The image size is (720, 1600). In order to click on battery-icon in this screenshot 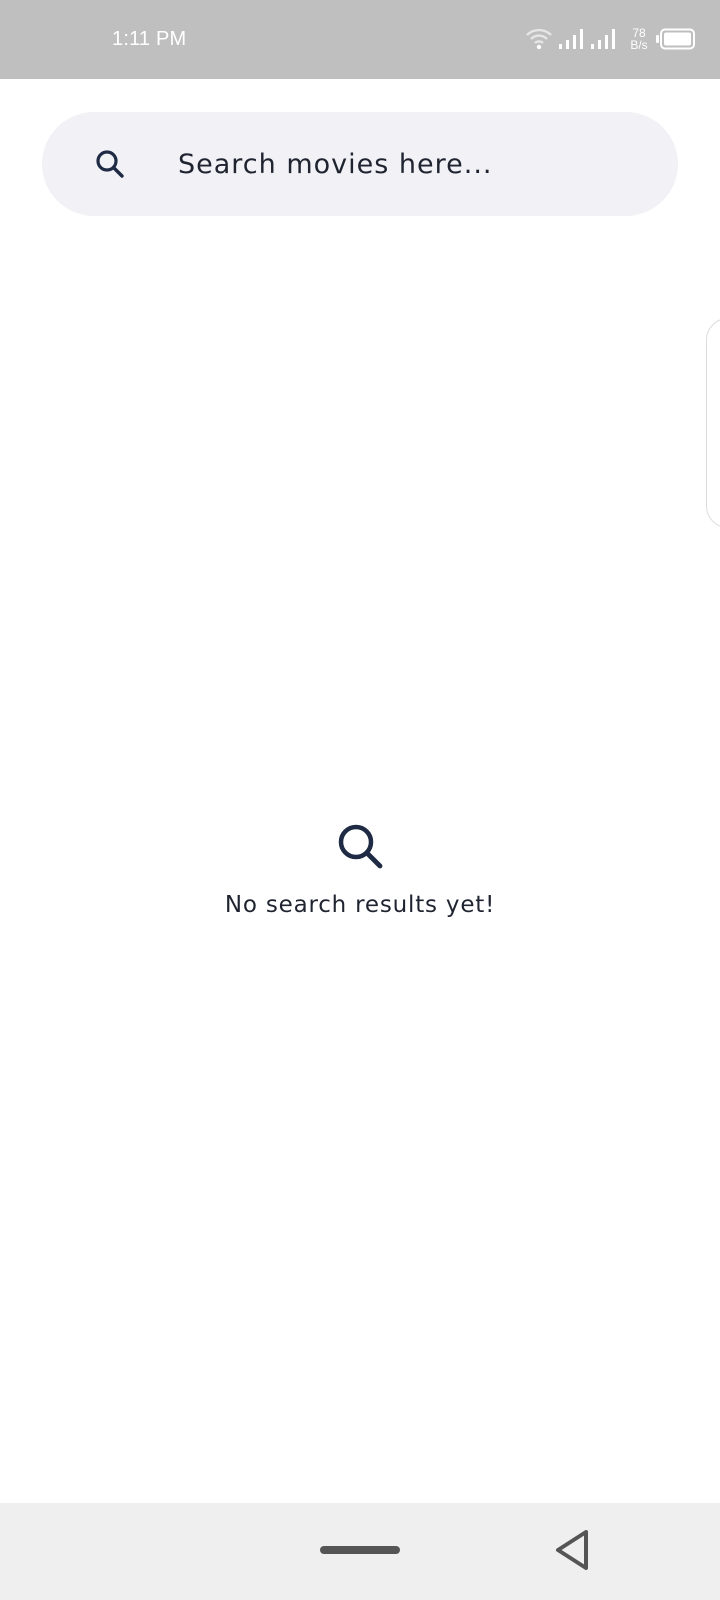, I will do `click(675, 39)`.